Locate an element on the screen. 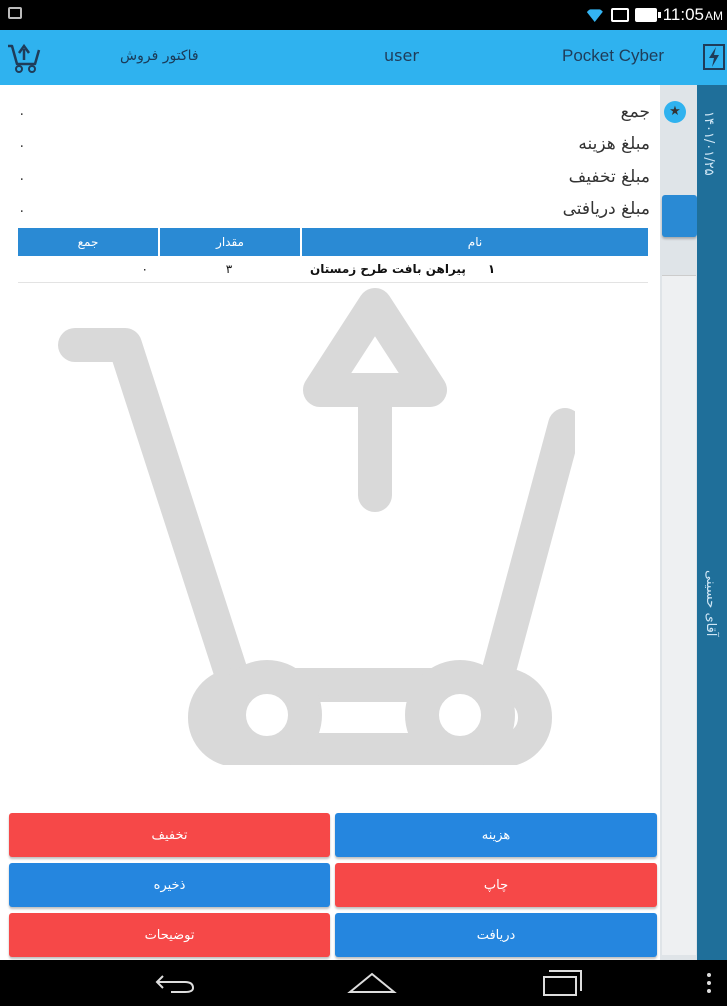 This screenshot has height=1006, width=727. app-bar-user: user is located at coordinates (401, 55).